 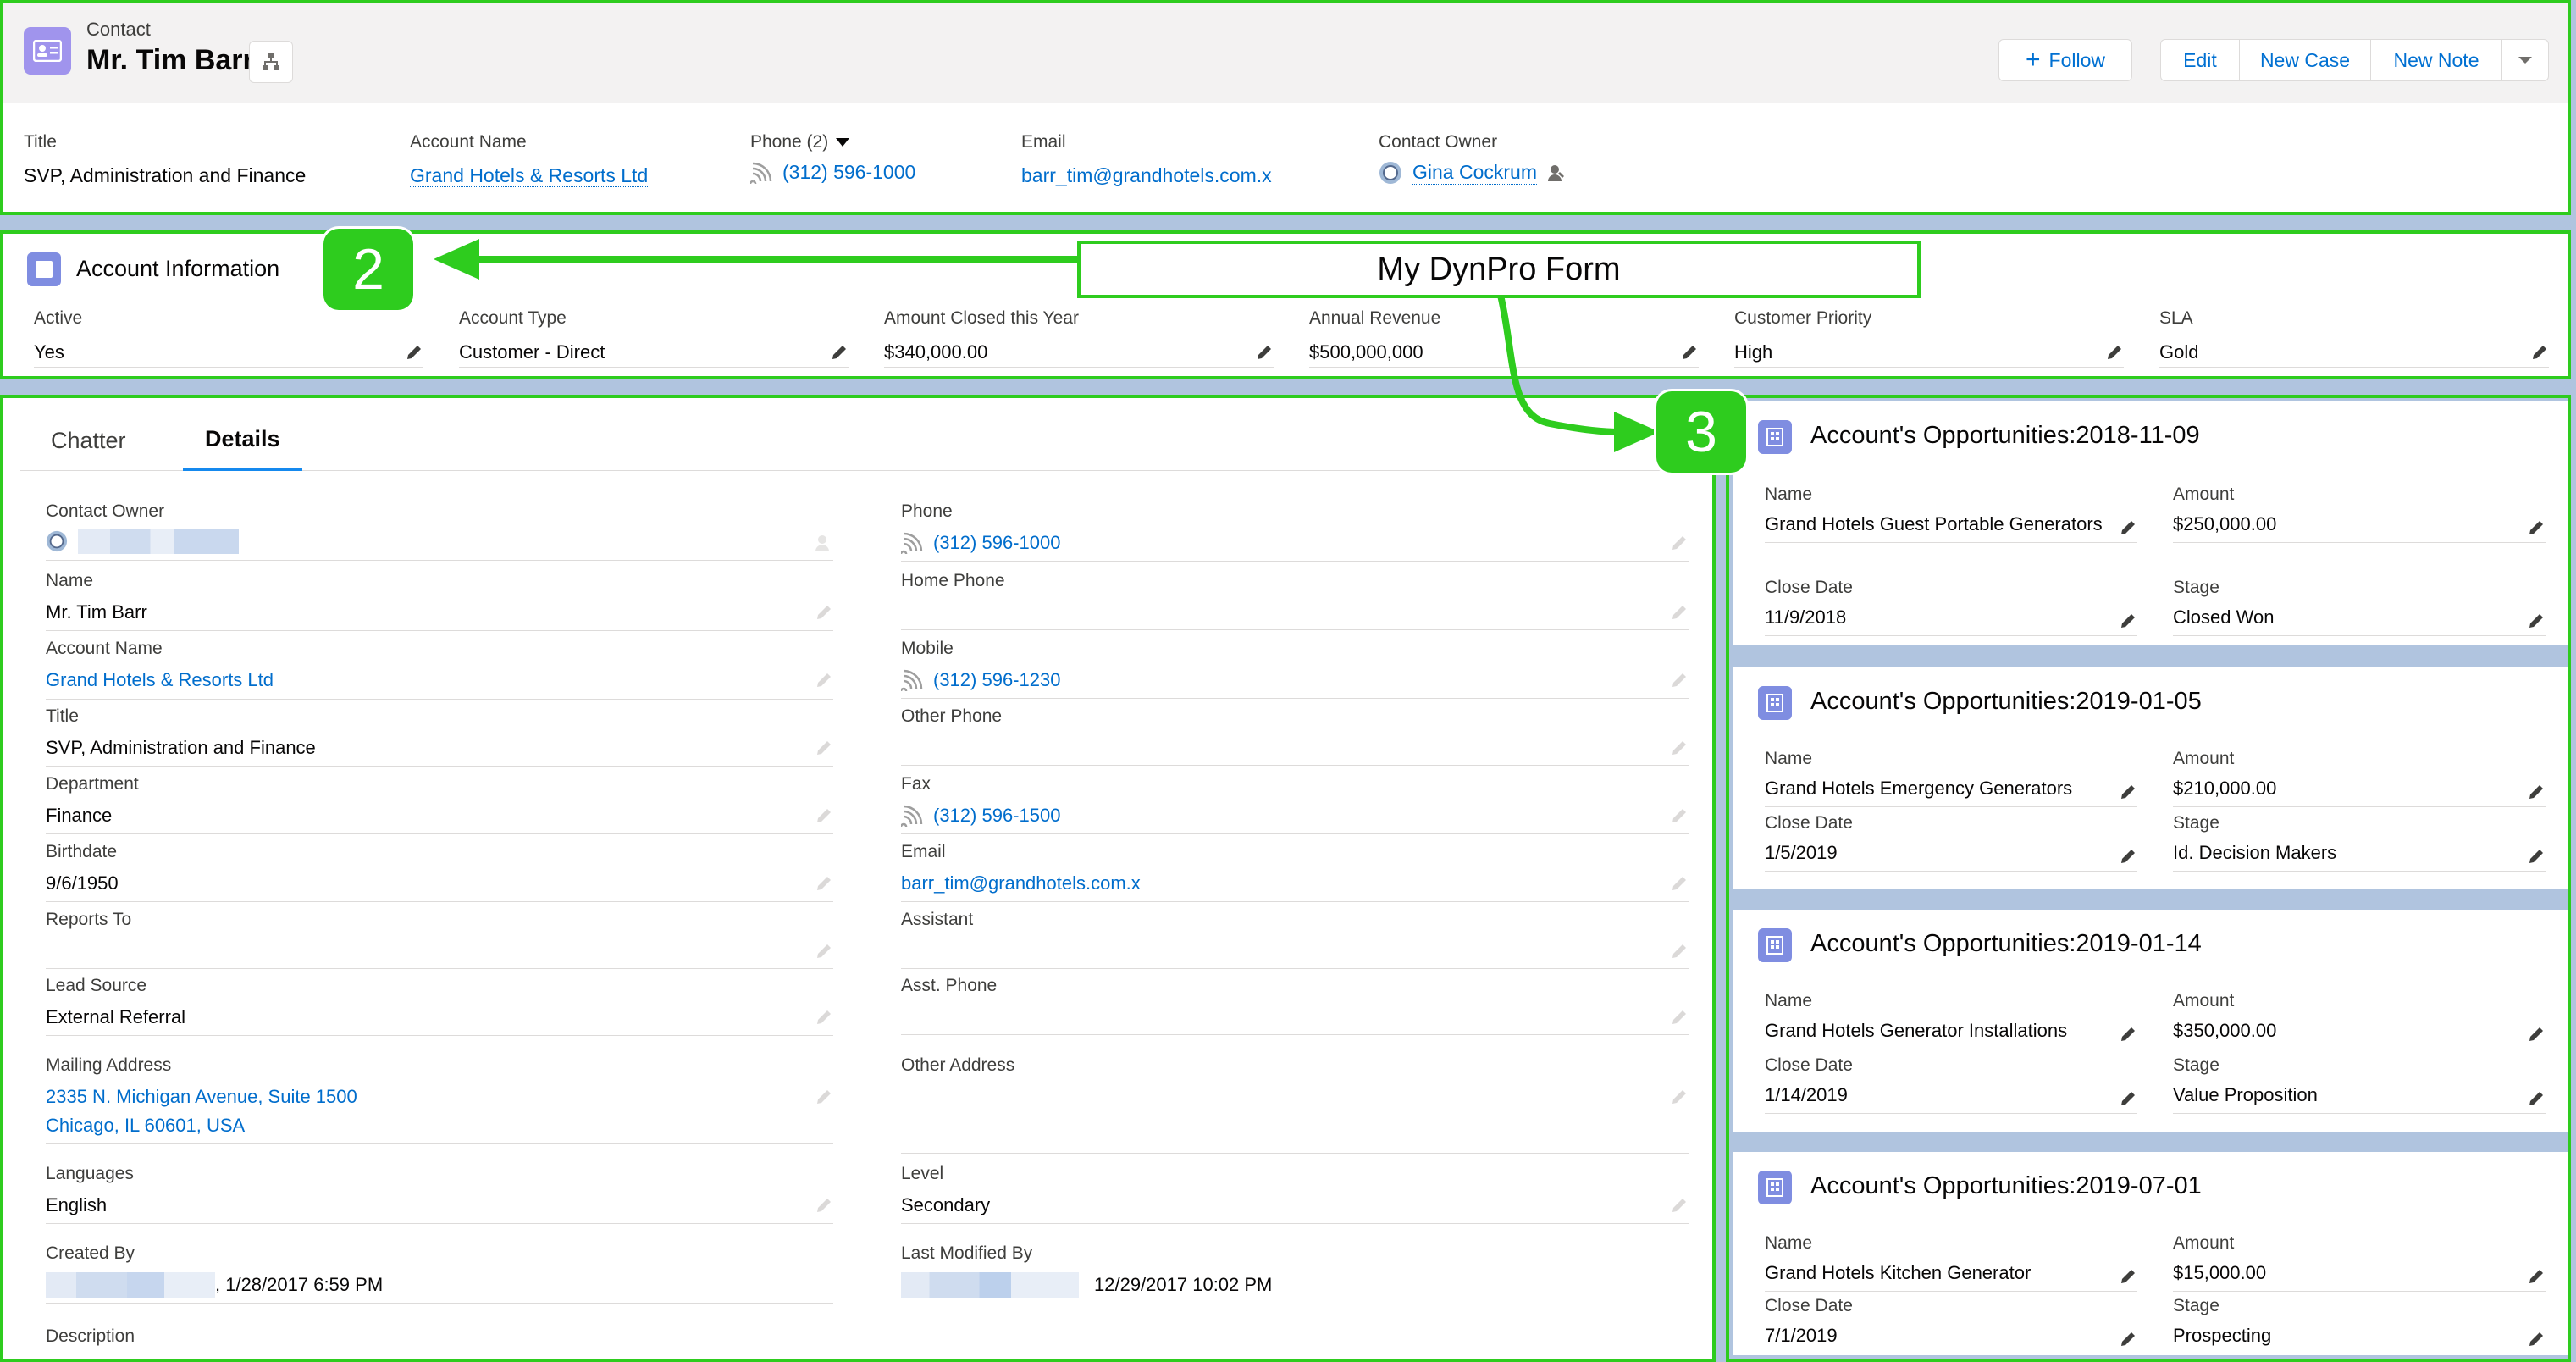 What do you see at coordinates (170, 60) in the screenshot?
I see `record-title: Mr. Tim Barr` at bounding box center [170, 60].